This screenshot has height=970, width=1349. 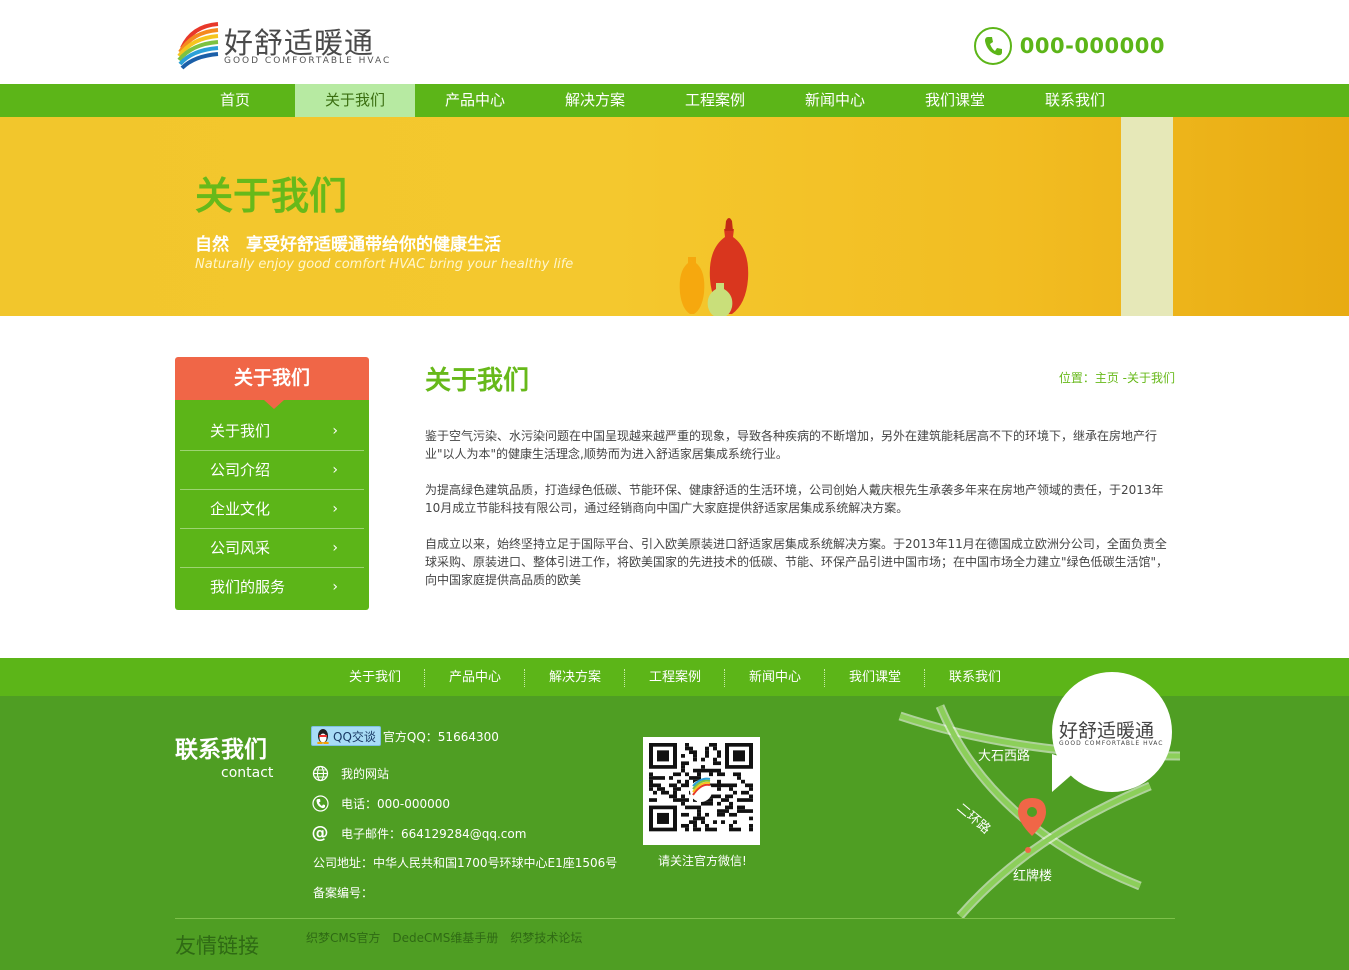 What do you see at coordinates (1075, 100) in the screenshot?
I see `nav-item: 联系我们` at bounding box center [1075, 100].